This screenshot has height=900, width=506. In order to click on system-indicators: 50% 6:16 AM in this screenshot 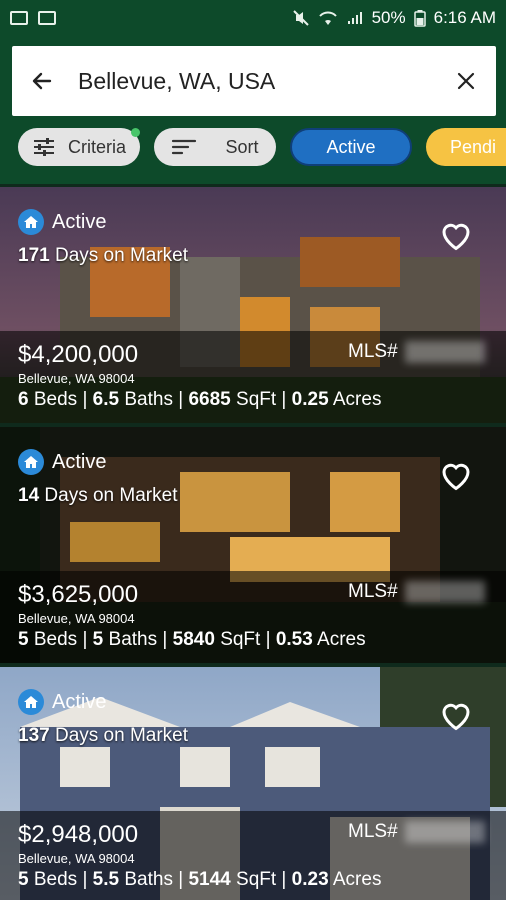, I will do `click(394, 18)`.